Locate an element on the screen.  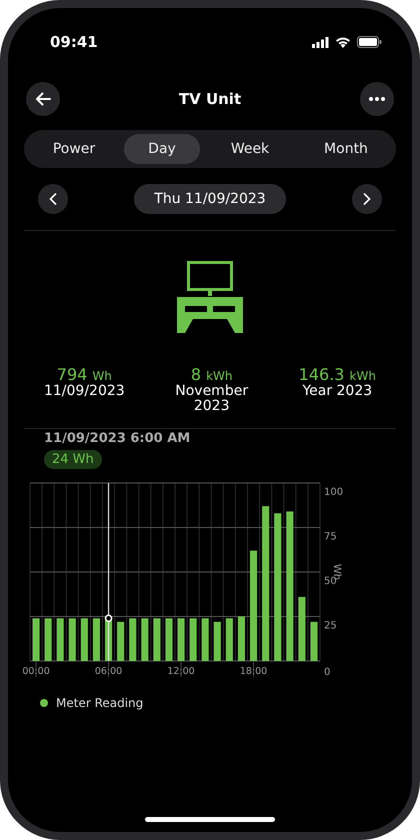
battery-icon is located at coordinates (369, 42).